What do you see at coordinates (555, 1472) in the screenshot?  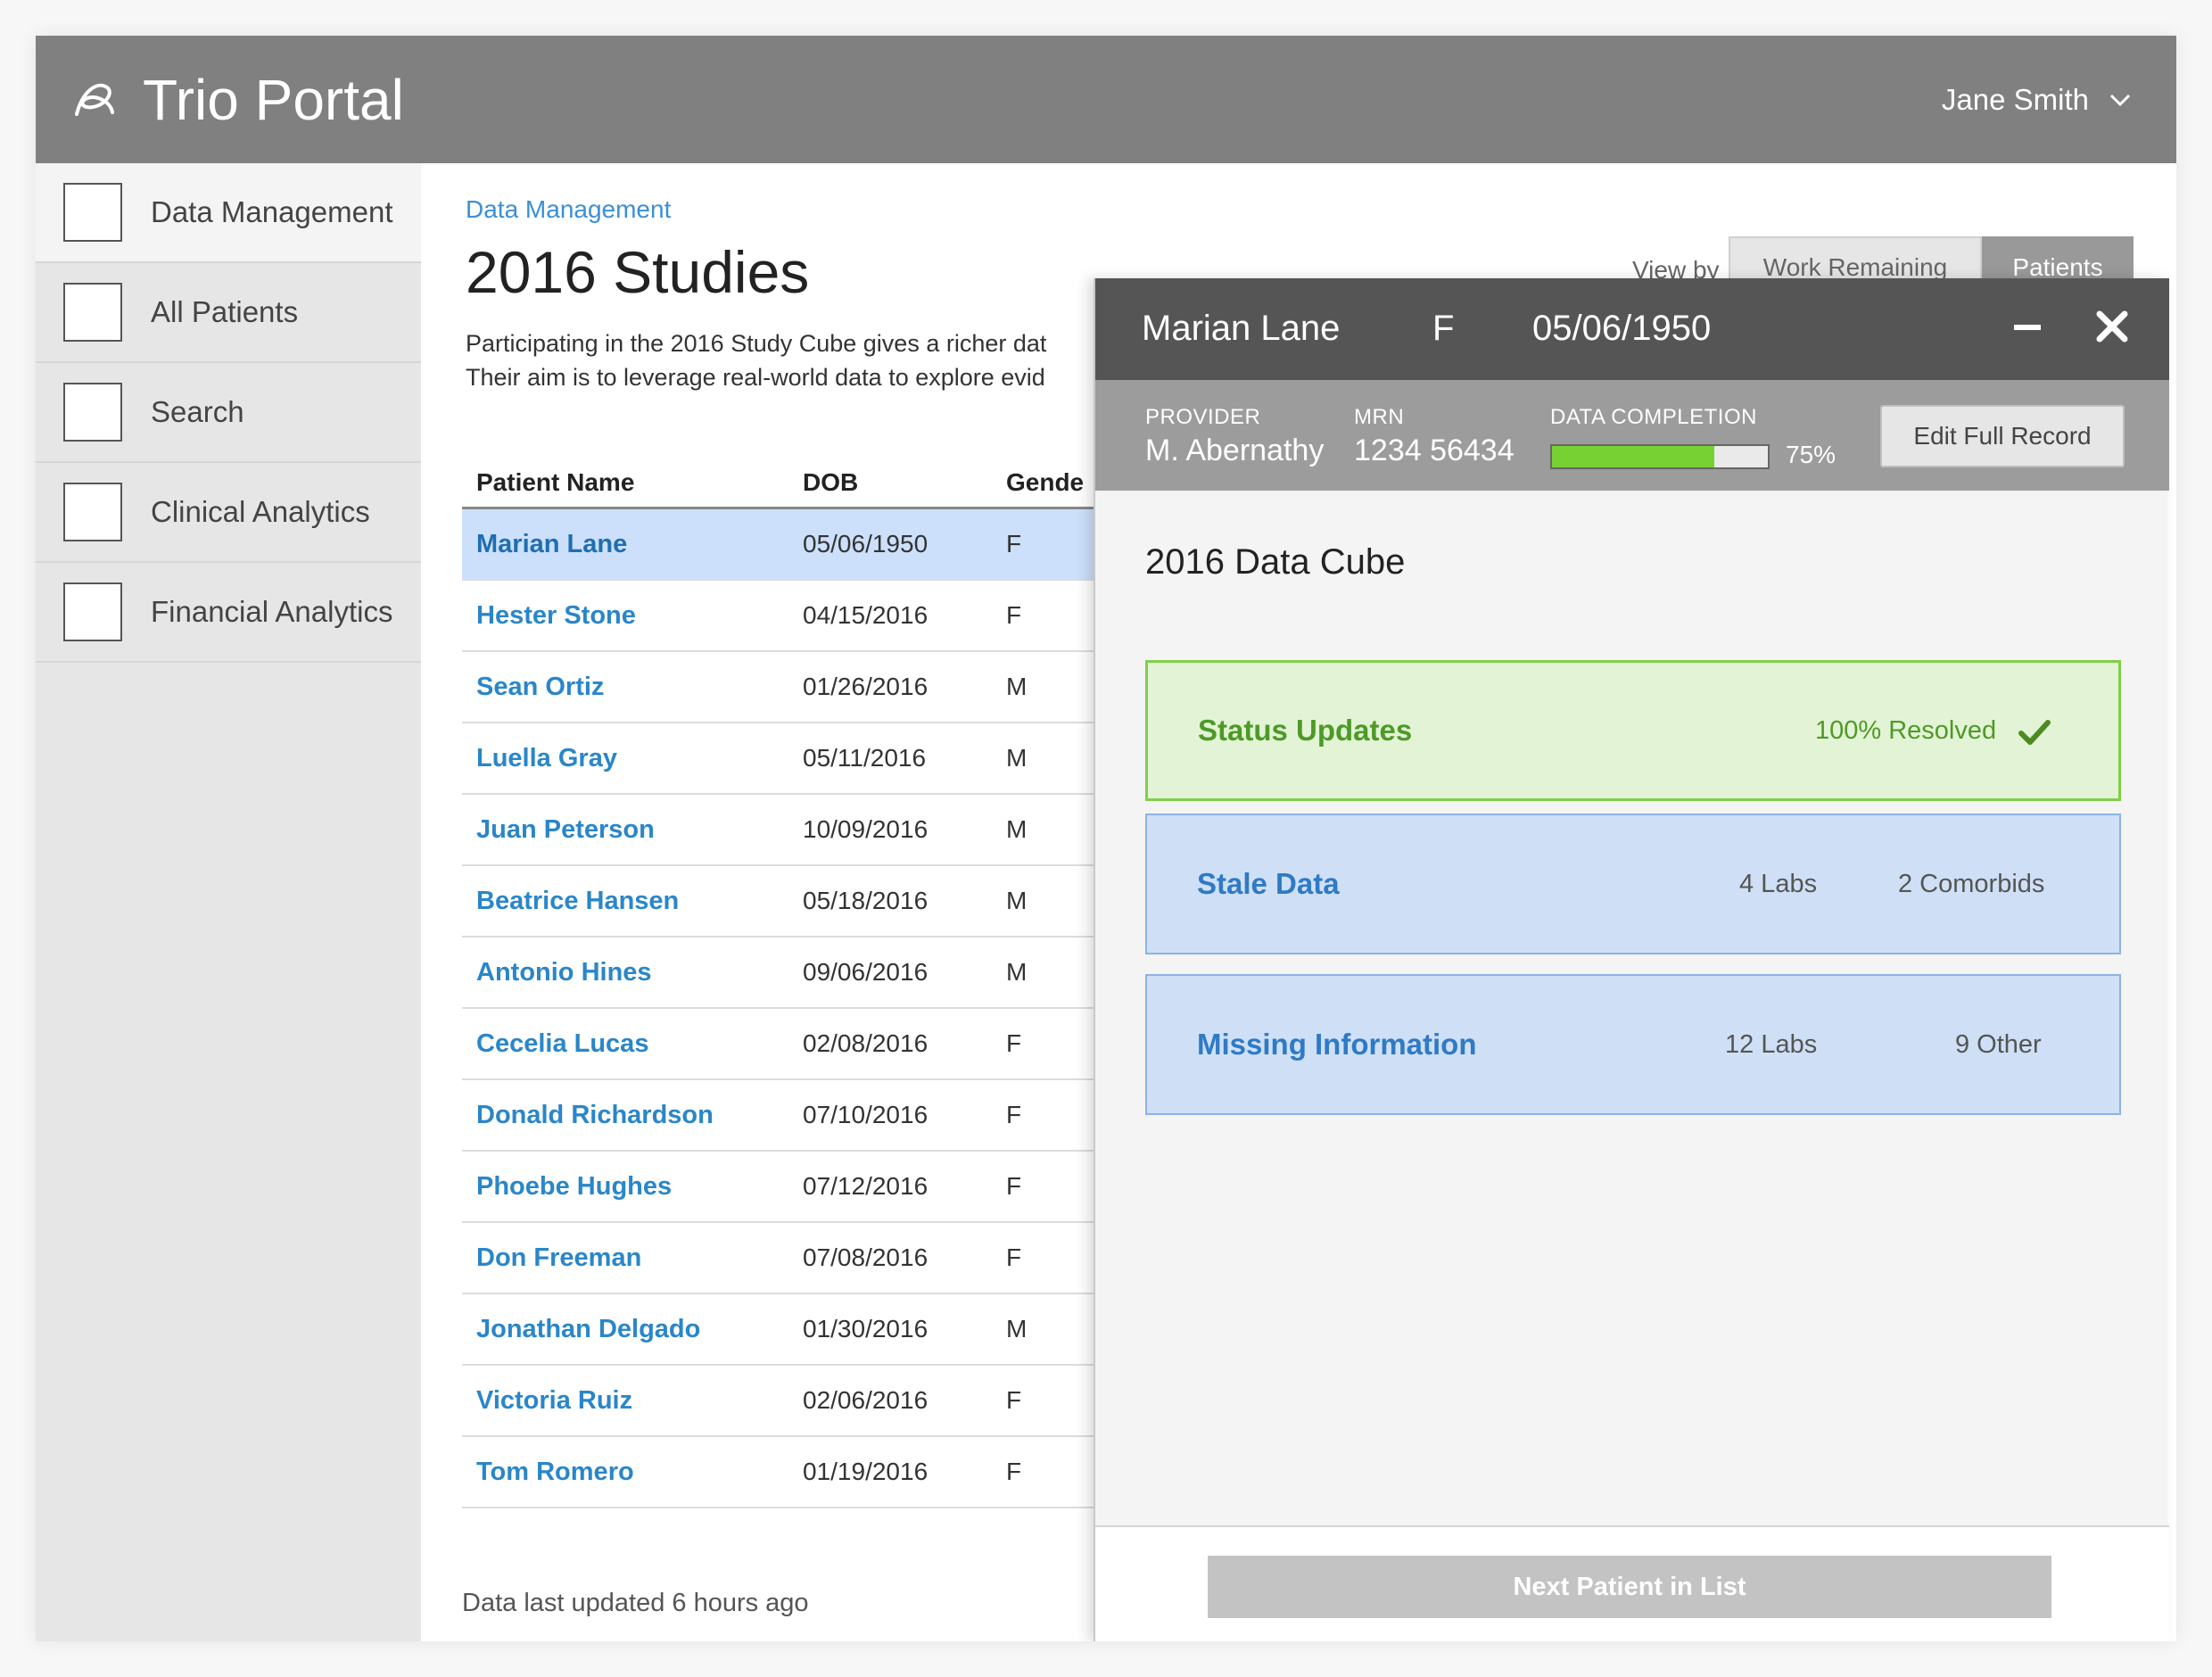 I see `patient-name-link: Tom Romero` at bounding box center [555, 1472].